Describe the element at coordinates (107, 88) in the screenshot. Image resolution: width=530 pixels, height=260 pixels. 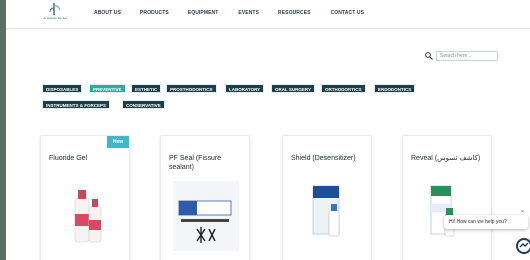
I see `tab-preventive: PREVENTIVE` at that location.